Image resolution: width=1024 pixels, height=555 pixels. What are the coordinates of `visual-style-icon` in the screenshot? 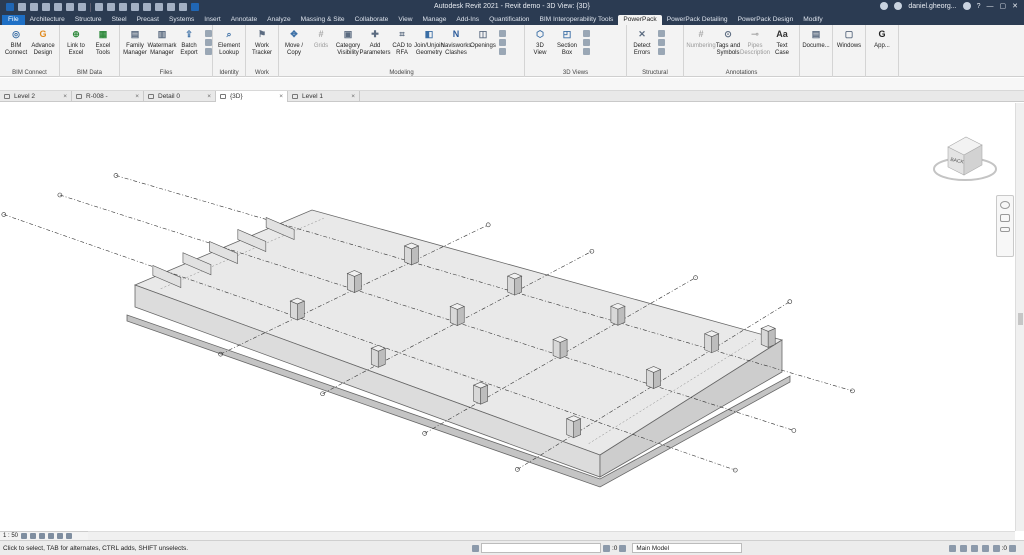 It's located at (33, 536).